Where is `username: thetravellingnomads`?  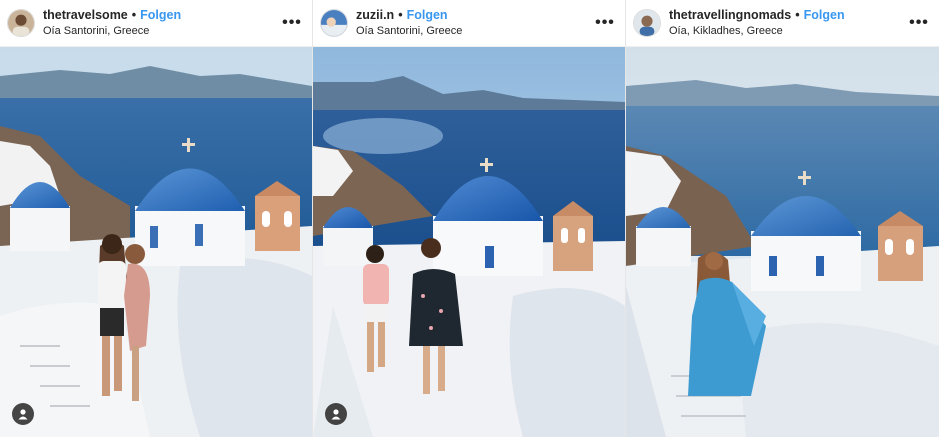 username: thetravellingnomads is located at coordinates (730, 15).